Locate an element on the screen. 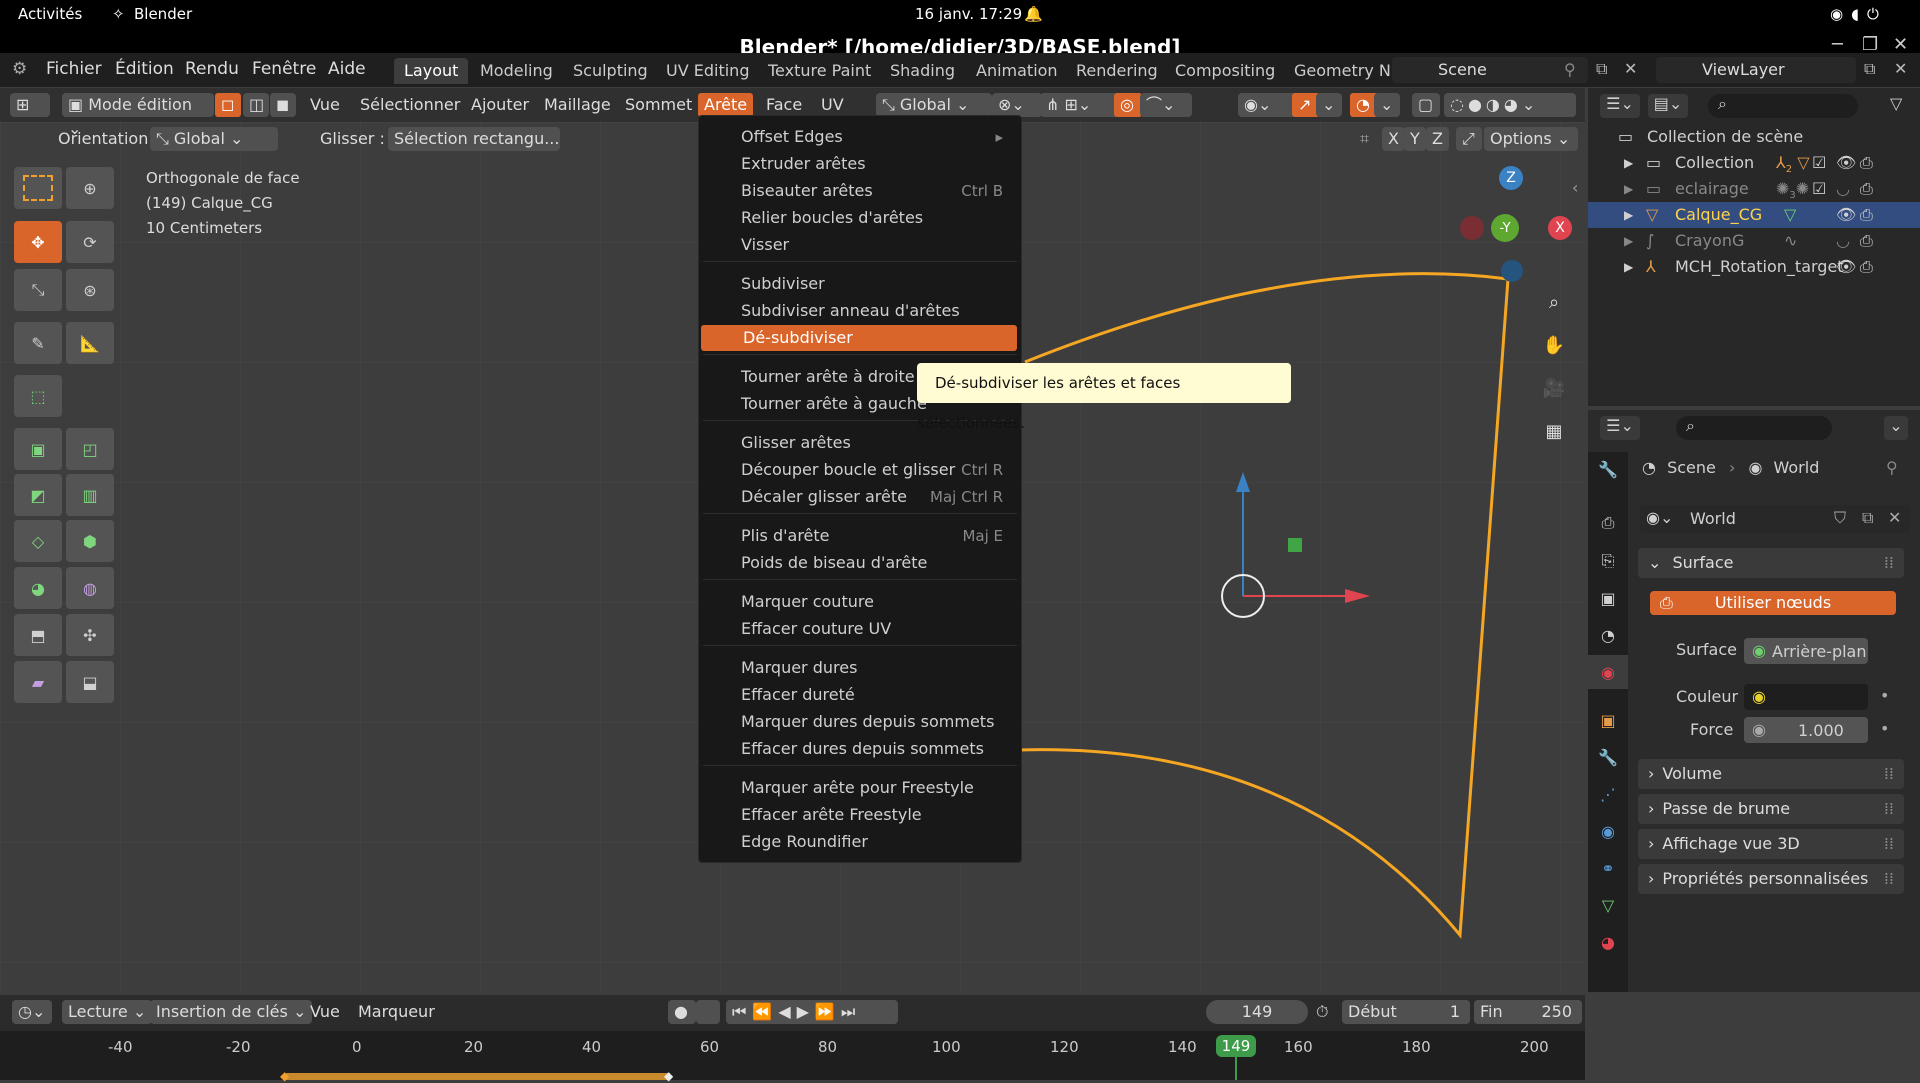  shear-tool: ▰ is located at coordinates (38, 682).